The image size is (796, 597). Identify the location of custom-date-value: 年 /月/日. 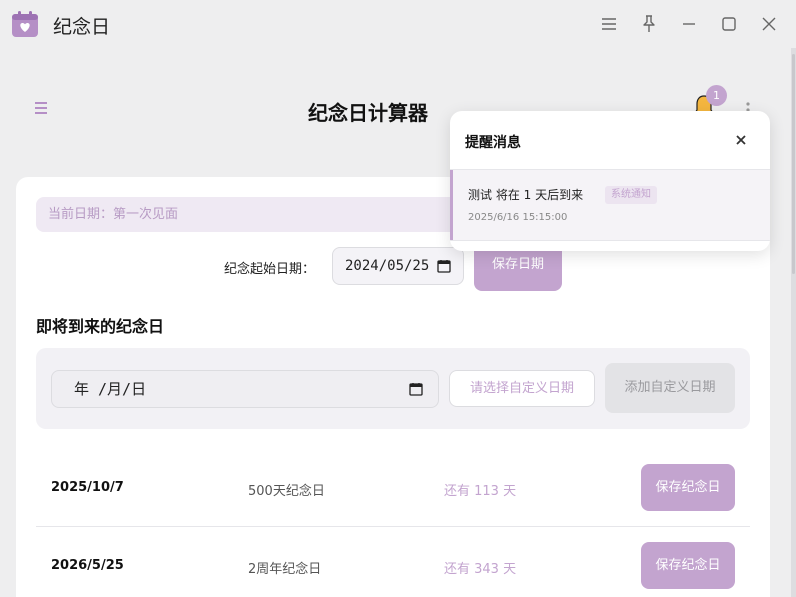
(110, 389).